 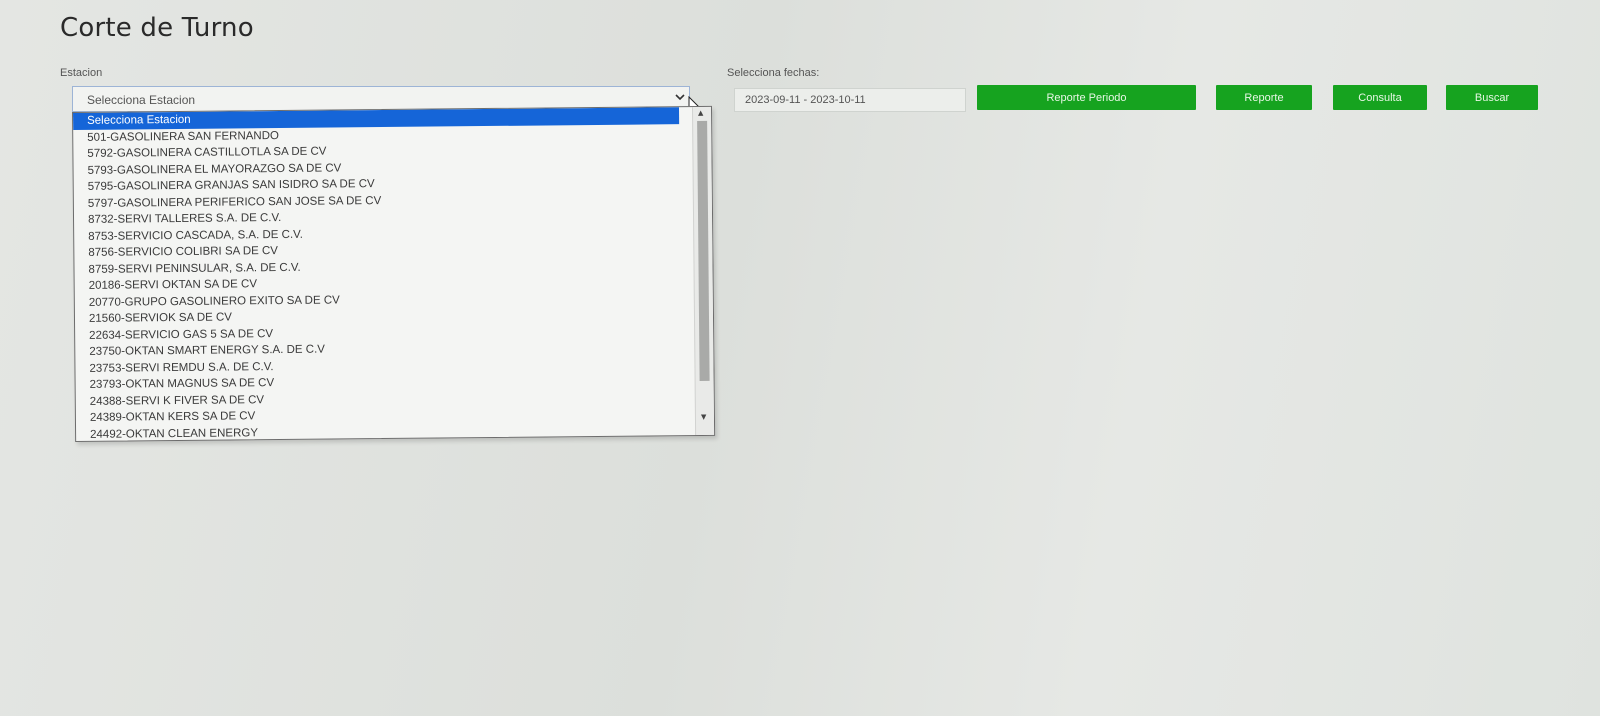 I want to click on scroll-thumb, so click(x=703, y=250).